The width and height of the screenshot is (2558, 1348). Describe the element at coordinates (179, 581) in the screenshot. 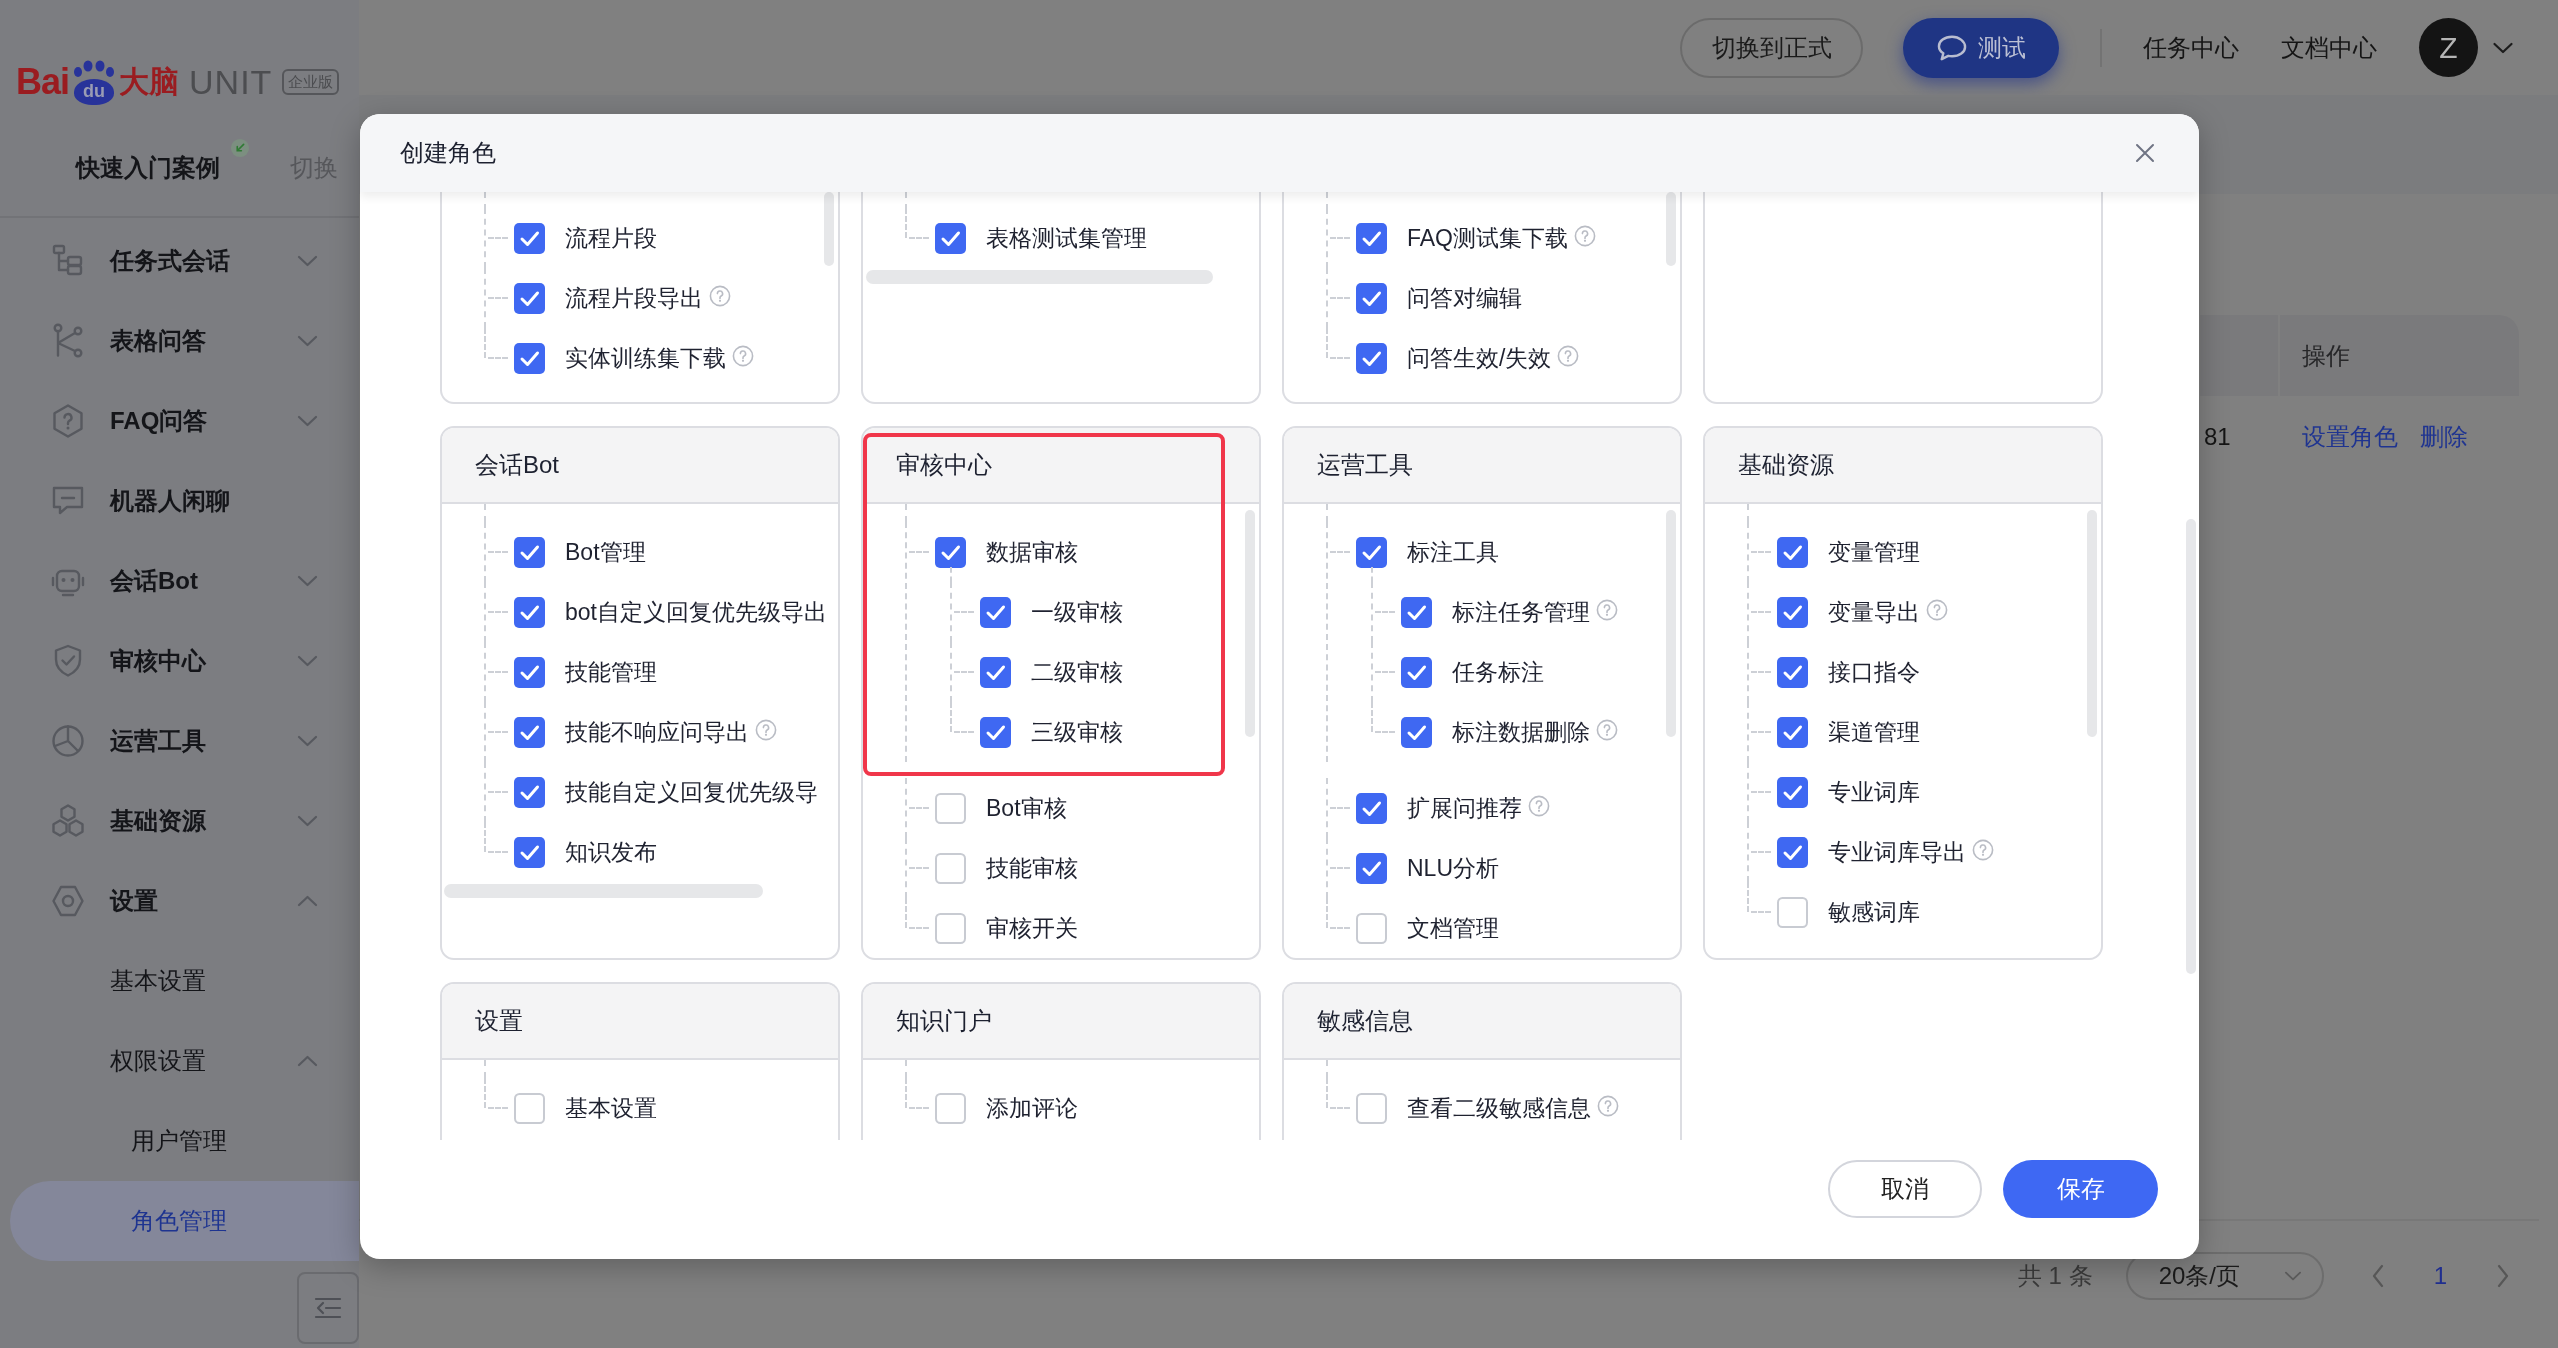

I see `menu-item: 会话Bot` at that location.